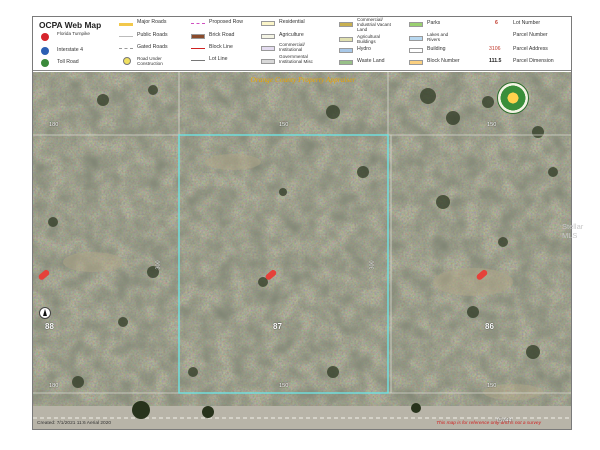  Describe the element at coordinates (374, 24) in the screenshot. I see `legend-label: Commercial/ Industrial Vacant Land` at that location.